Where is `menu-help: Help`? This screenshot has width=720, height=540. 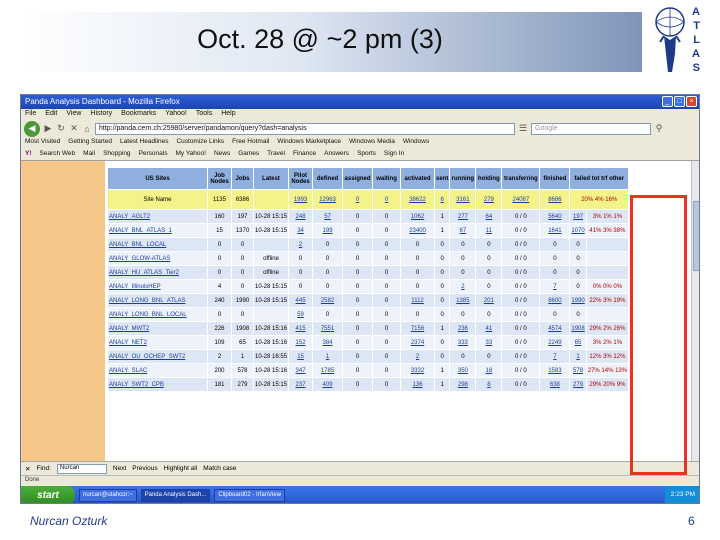
menu-help: Help is located at coordinates (228, 114).